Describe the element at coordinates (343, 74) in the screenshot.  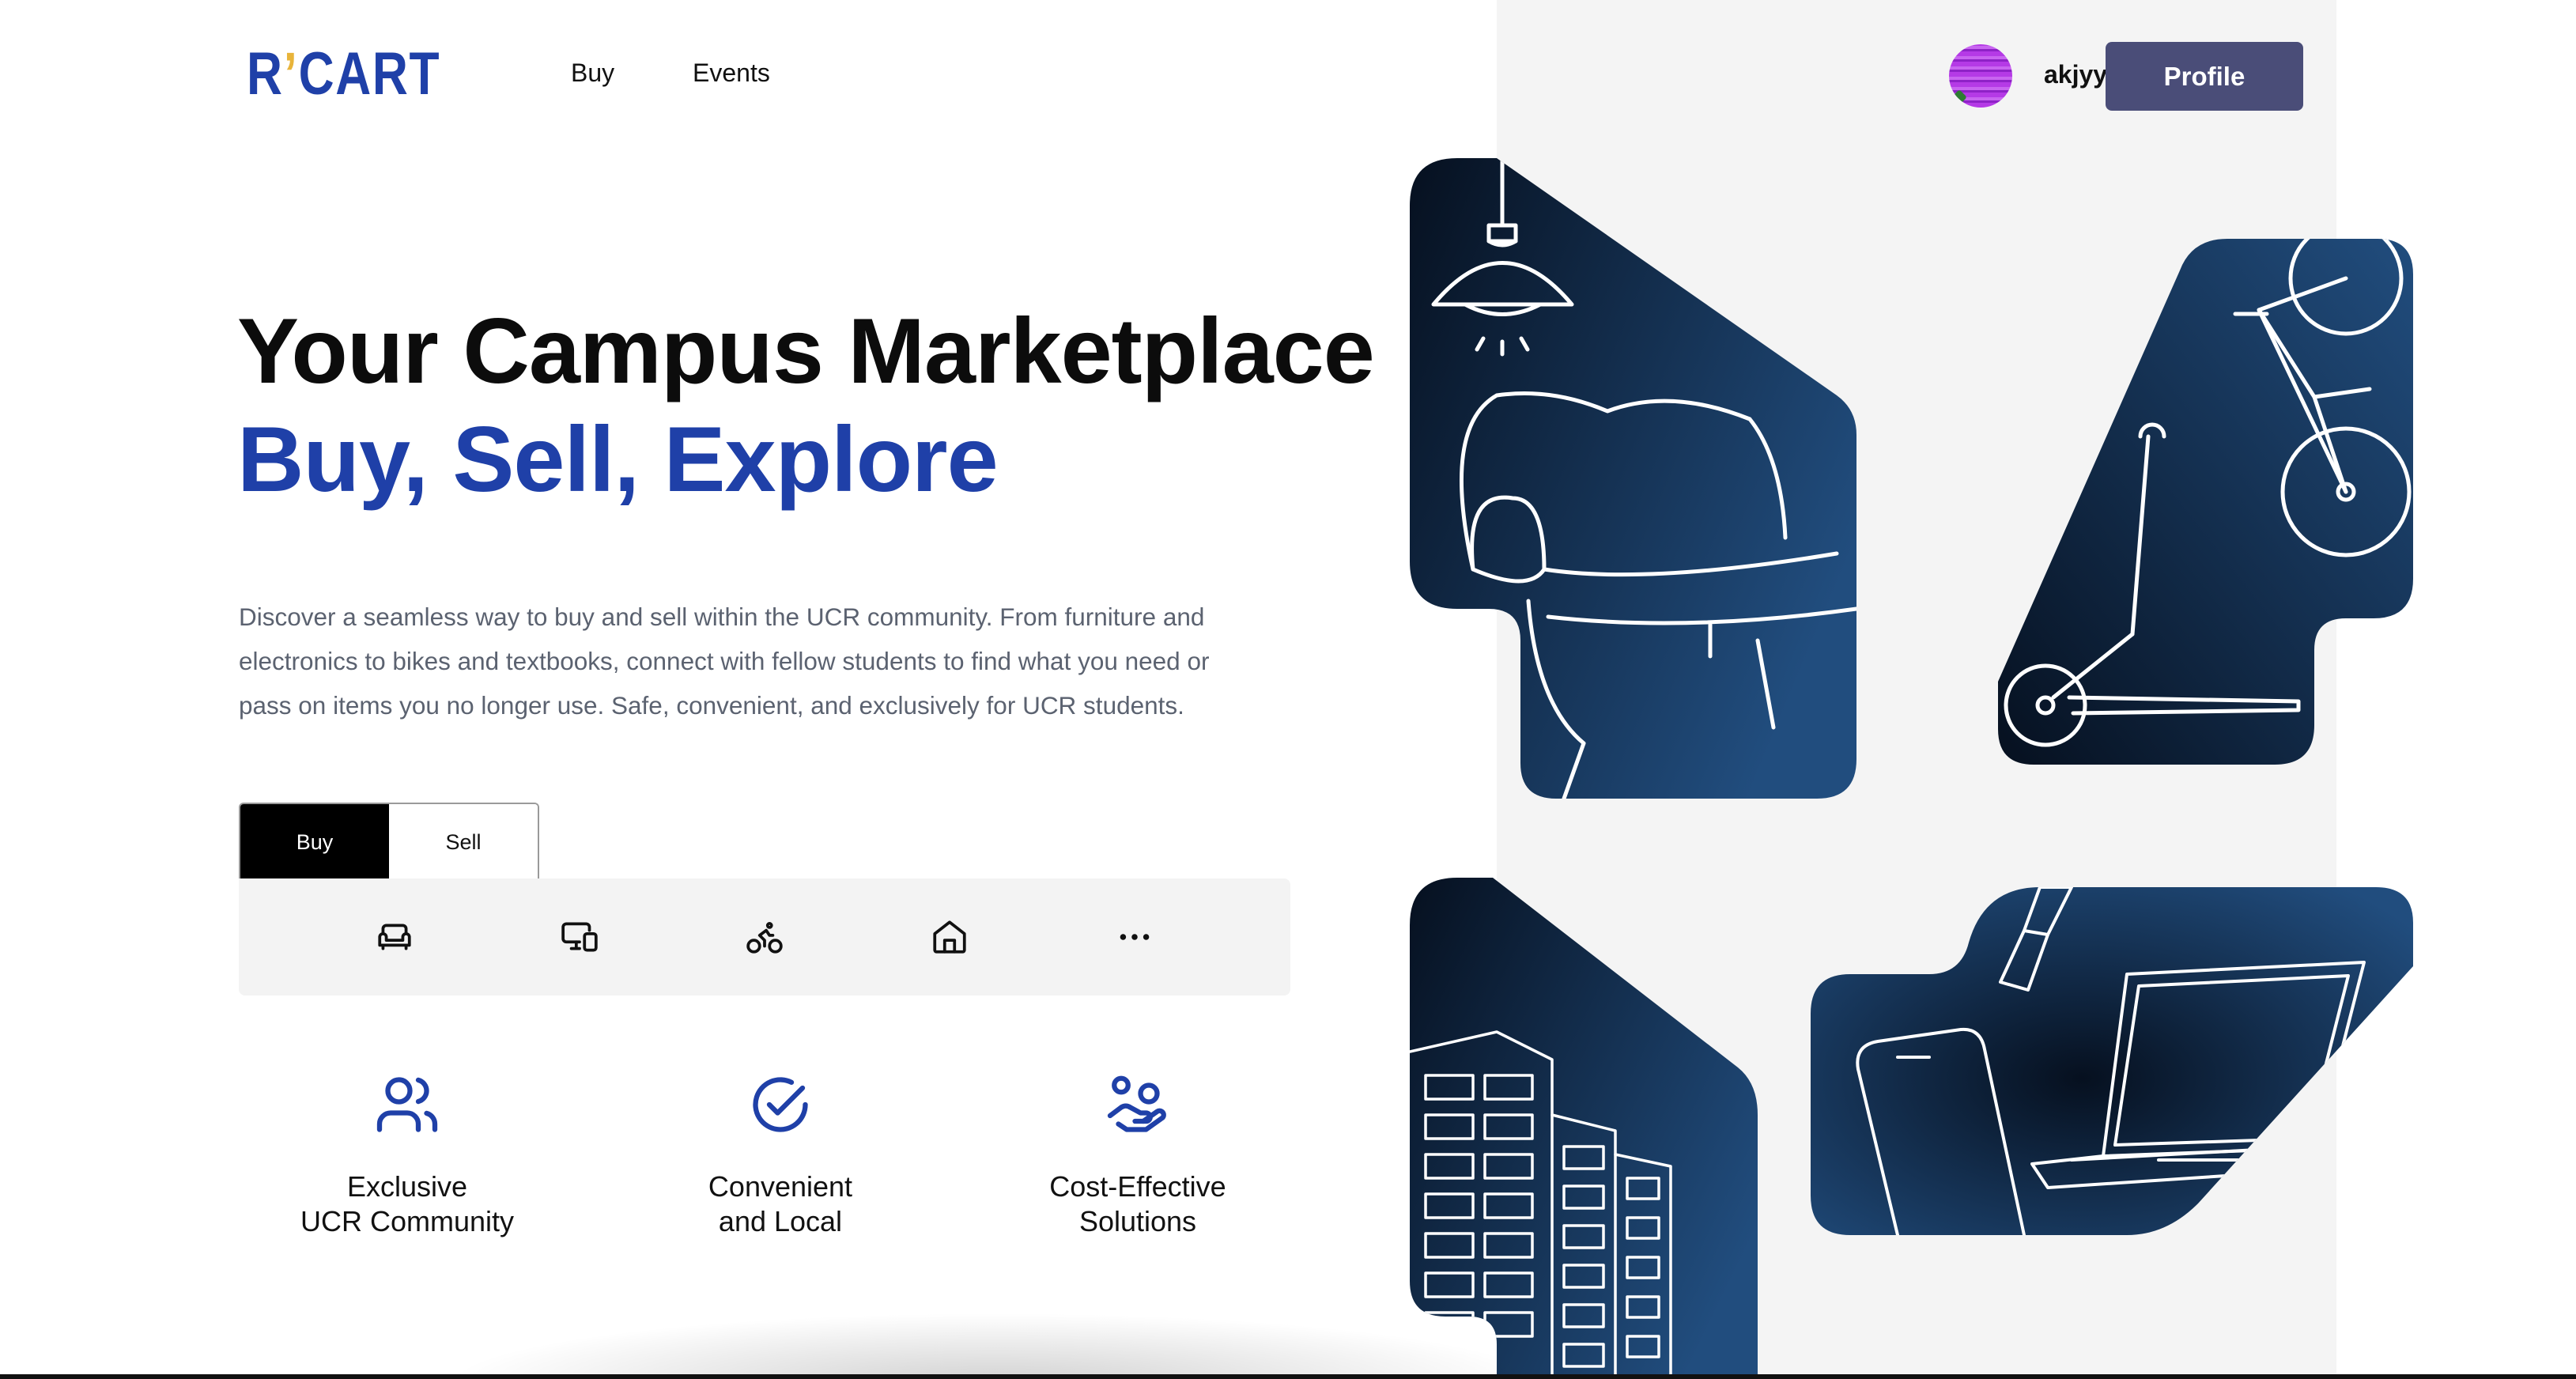
I see `logo: R’CART` at that location.